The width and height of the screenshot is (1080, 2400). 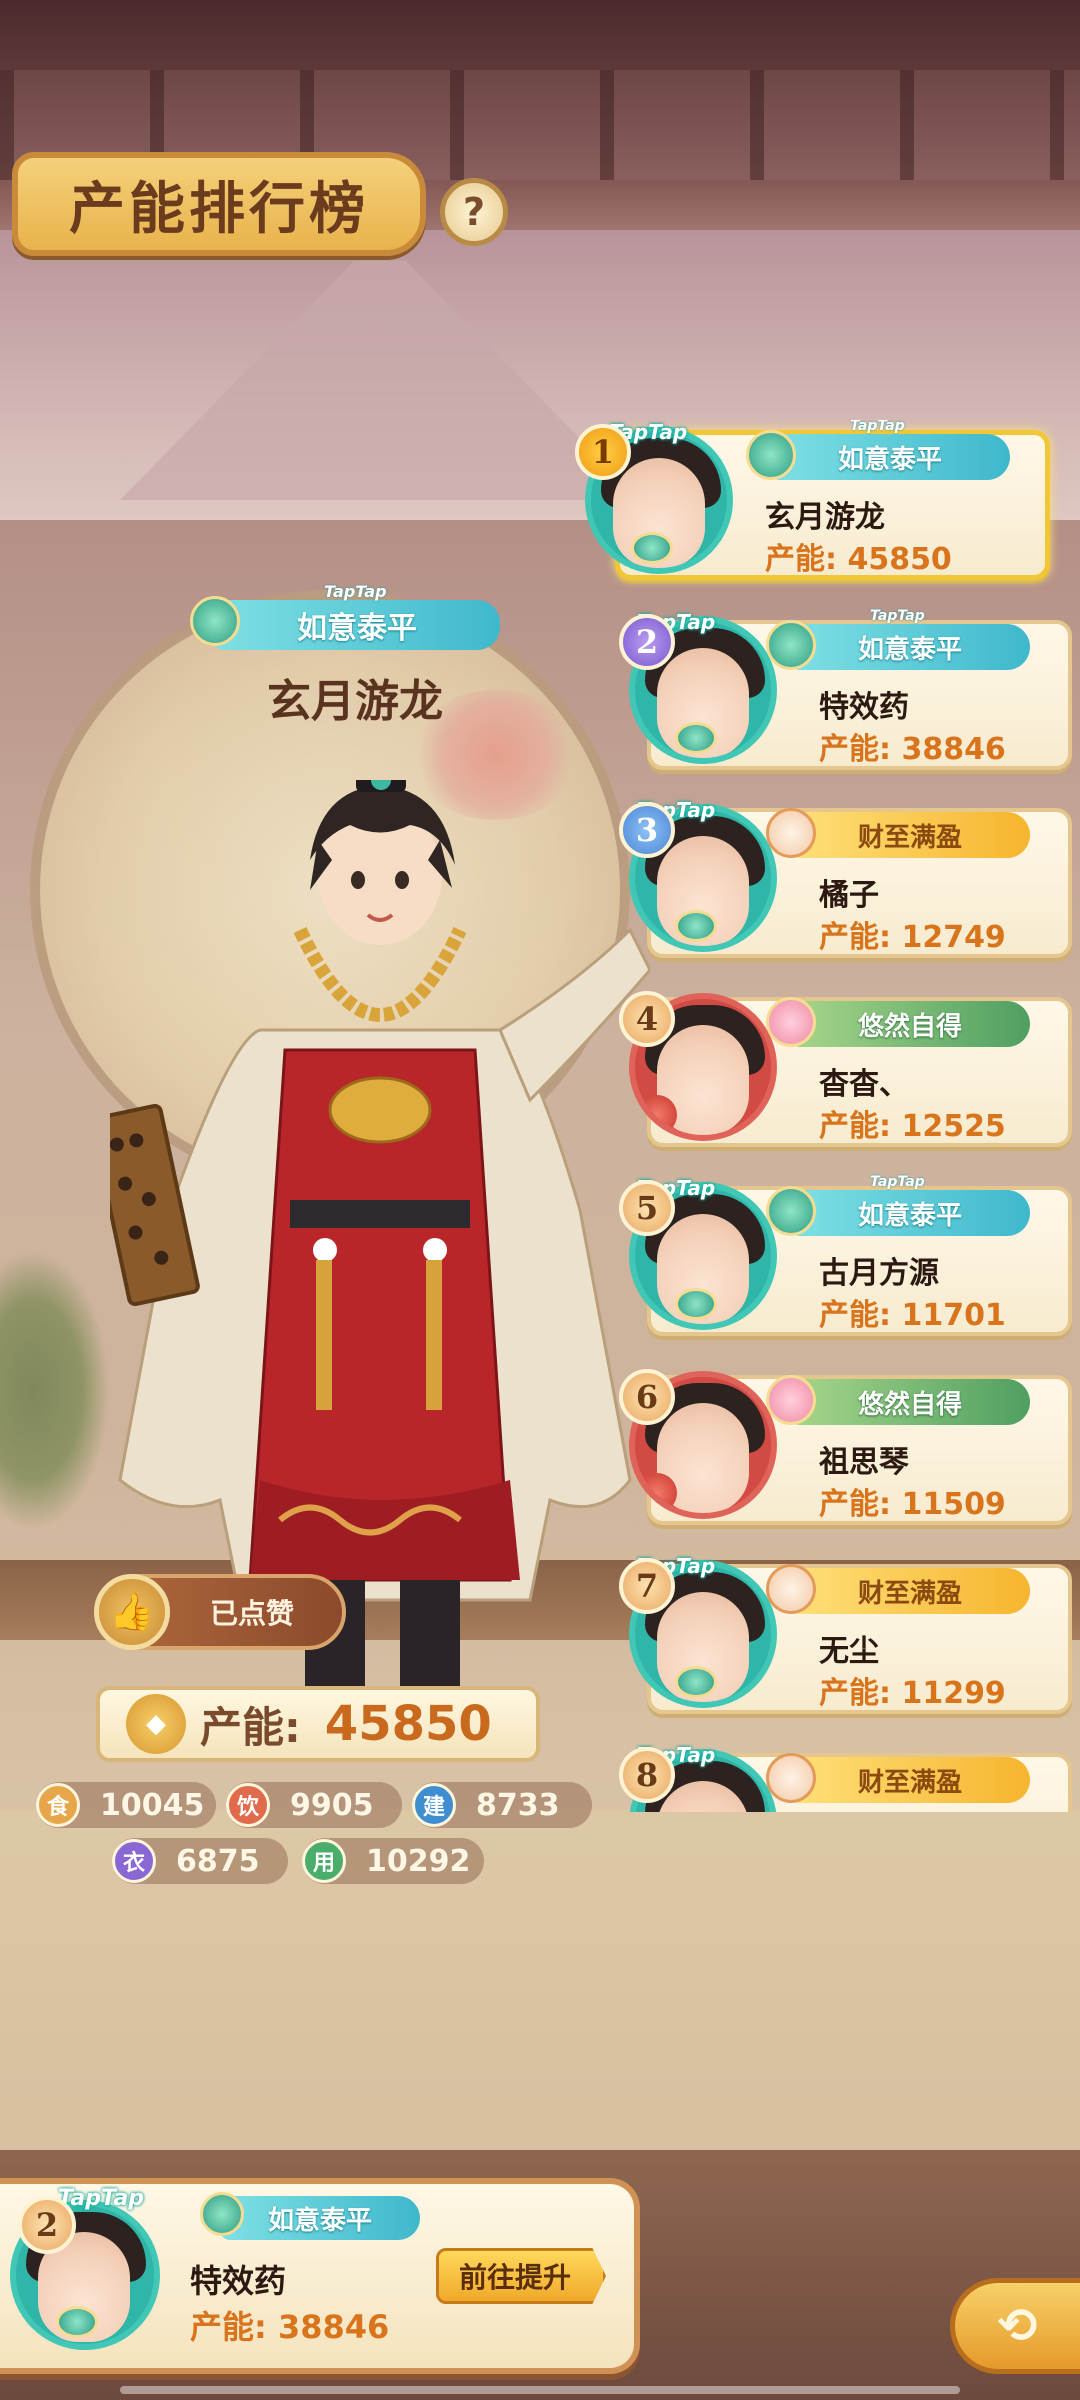 I want to click on leaderboard-row-8: TapTap 8 财至满盈, so click(x=823, y=1777).